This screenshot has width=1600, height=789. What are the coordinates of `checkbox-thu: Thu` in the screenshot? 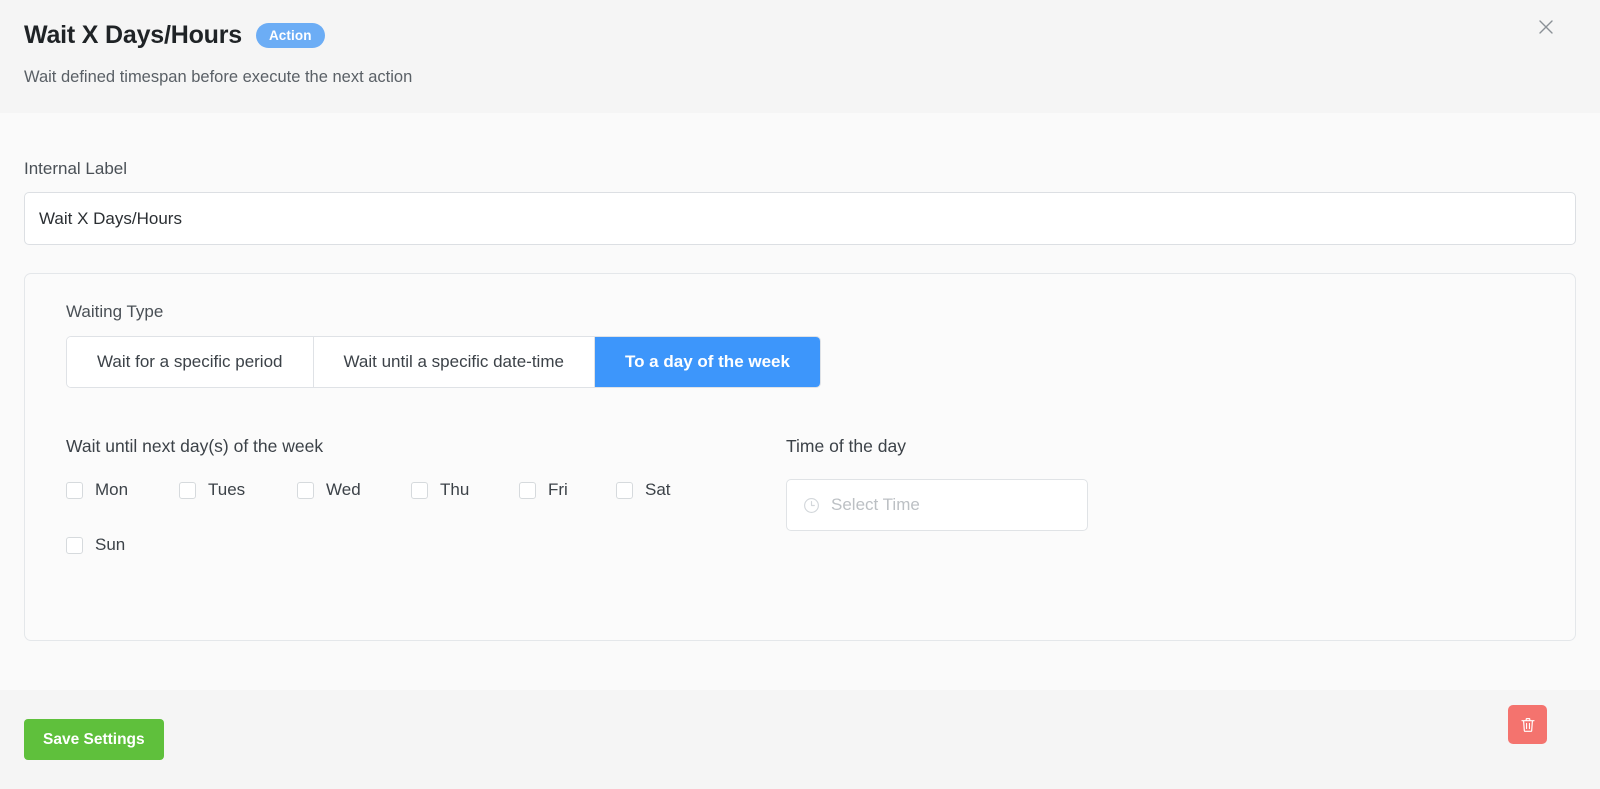 It's located at (465, 490).